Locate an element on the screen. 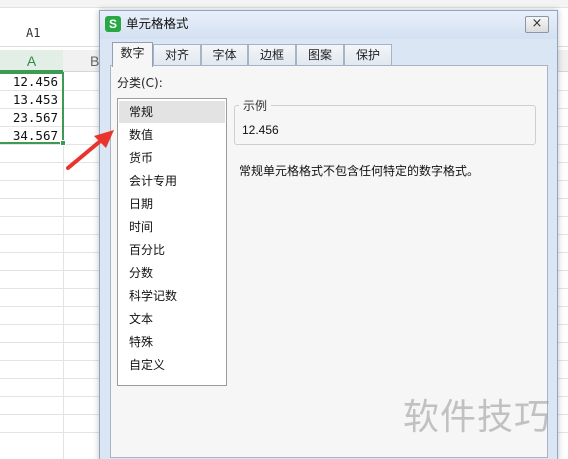  red-arrow-icon is located at coordinates (90, 150).